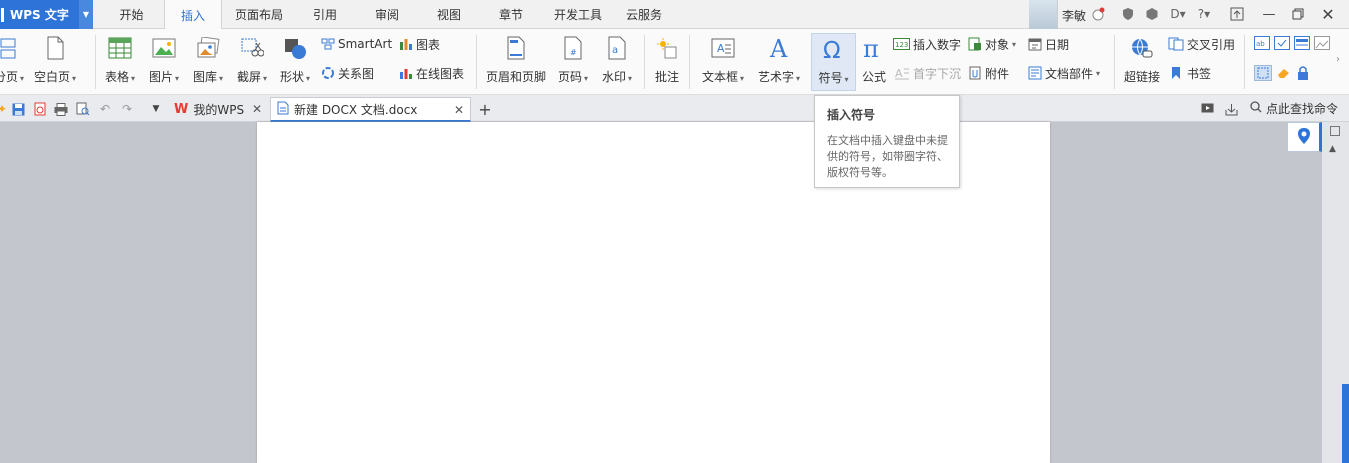  What do you see at coordinates (440, 73) in the screenshot?
I see `online-chart-label: 在线图表` at bounding box center [440, 73].